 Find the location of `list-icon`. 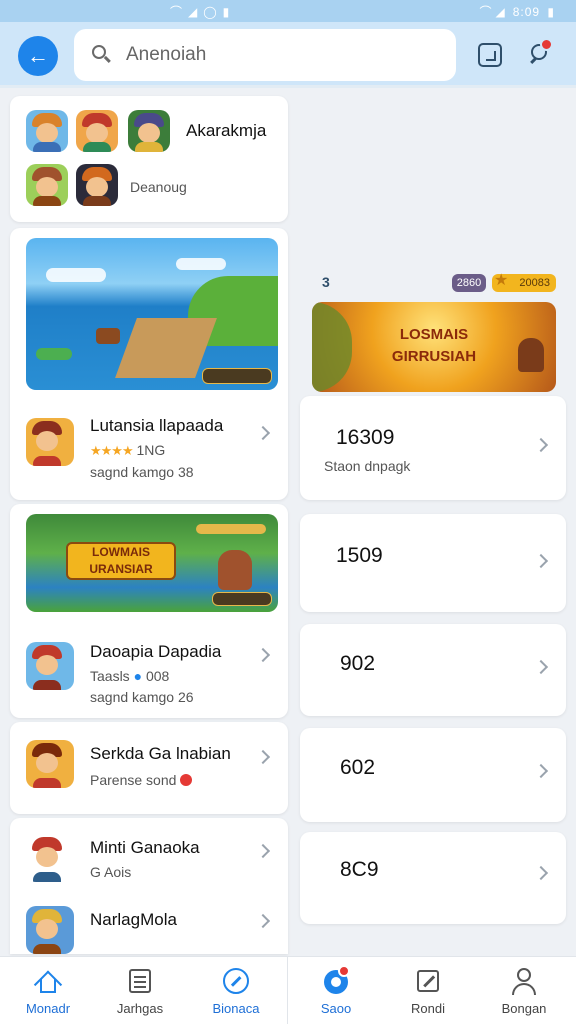

list-icon is located at coordinates (140, 981).